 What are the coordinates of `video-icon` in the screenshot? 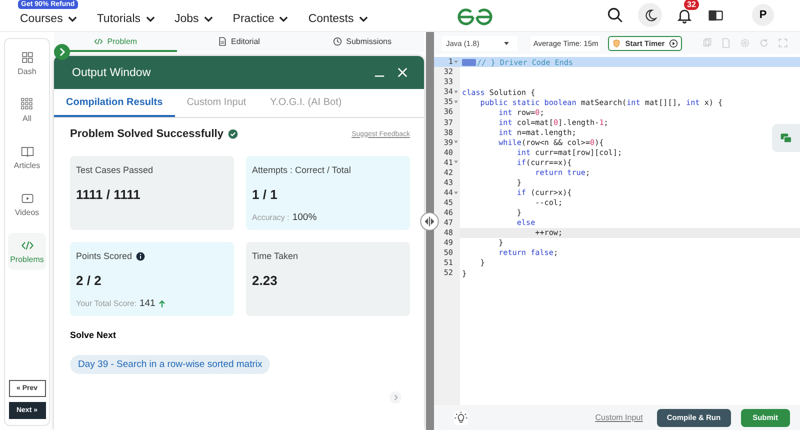 It's located at (27, 198).